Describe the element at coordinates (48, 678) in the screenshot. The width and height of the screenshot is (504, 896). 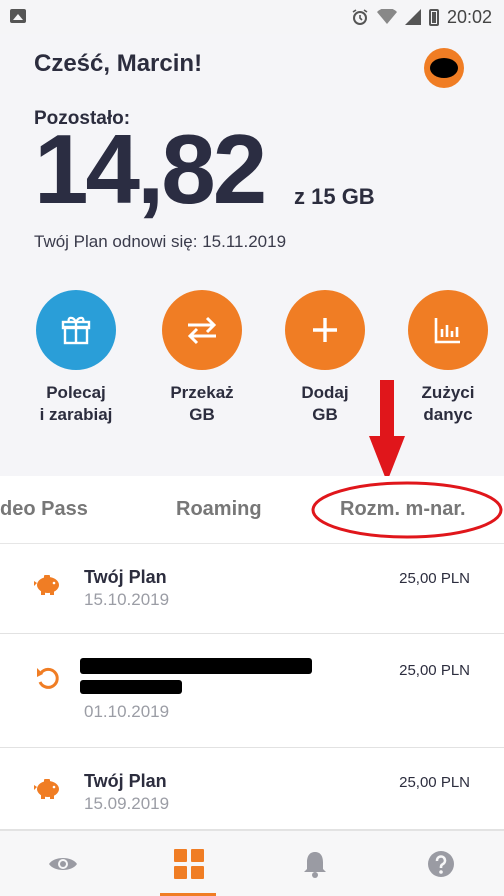
I see `refresh-icon` at that location.